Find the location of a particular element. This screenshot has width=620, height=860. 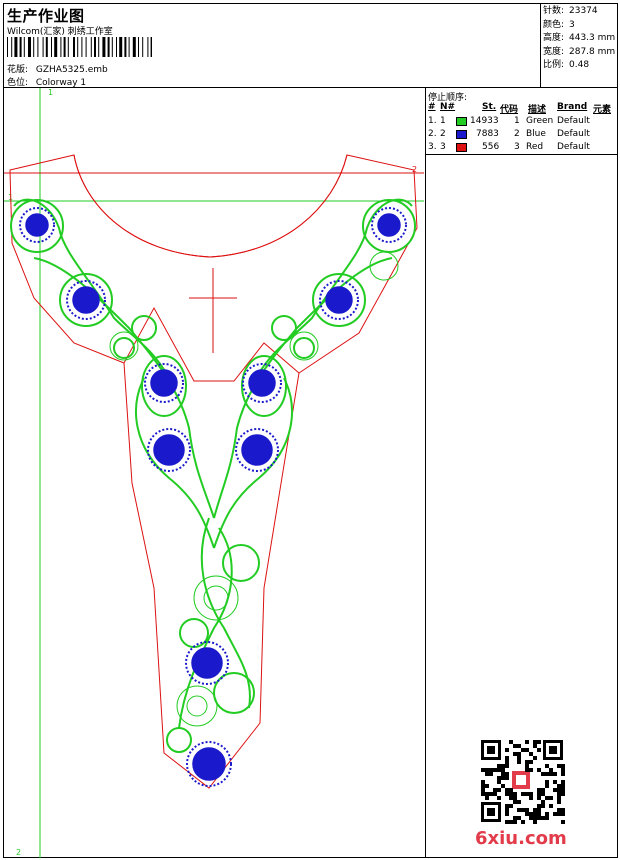

row-index: 3. is located at coordinates (432, 147).